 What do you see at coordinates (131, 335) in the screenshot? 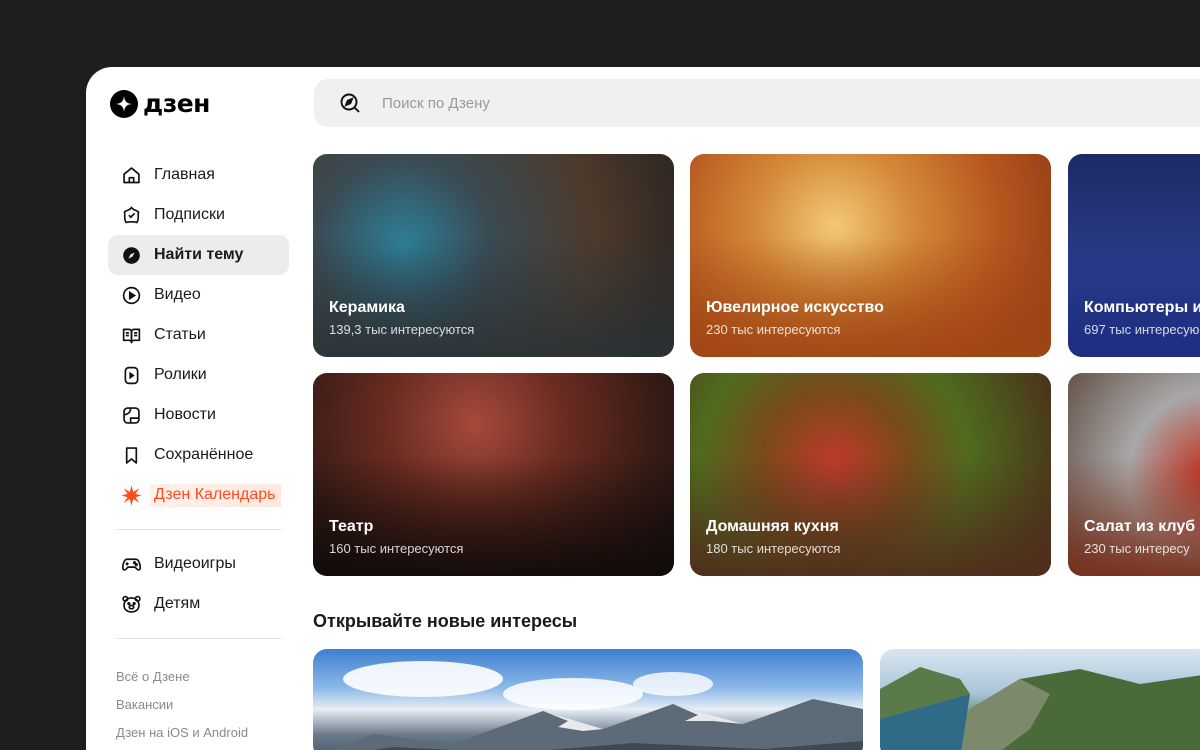
I see `book-icon` at bounding box center [131, 335].